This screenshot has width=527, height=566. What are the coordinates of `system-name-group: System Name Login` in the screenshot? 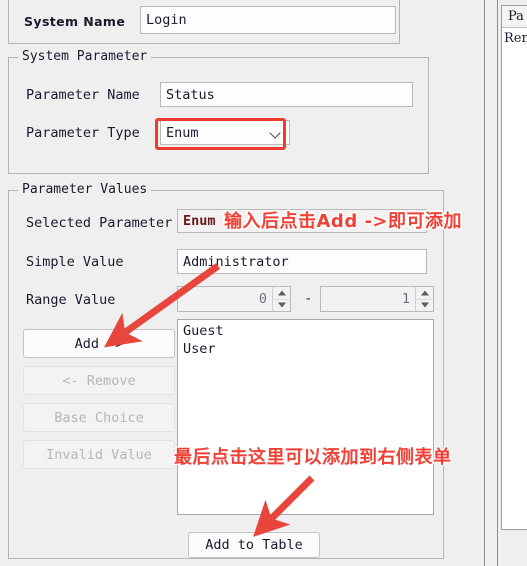 It's located at (204, 22).